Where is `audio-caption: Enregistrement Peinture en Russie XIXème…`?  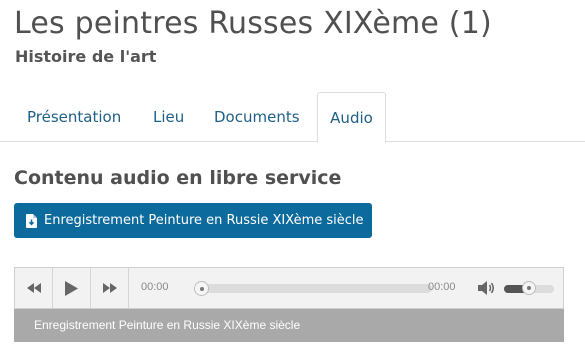
audio-caption: Enregistrement Peinture en Russie XIXème… is located at coordinates (289, 325).